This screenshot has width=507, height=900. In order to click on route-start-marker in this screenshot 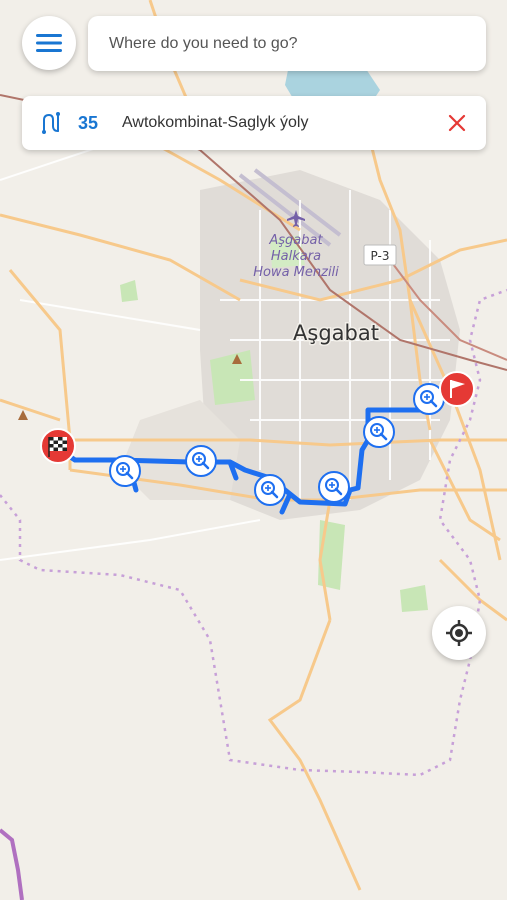, I will do `click(58, 446)`.